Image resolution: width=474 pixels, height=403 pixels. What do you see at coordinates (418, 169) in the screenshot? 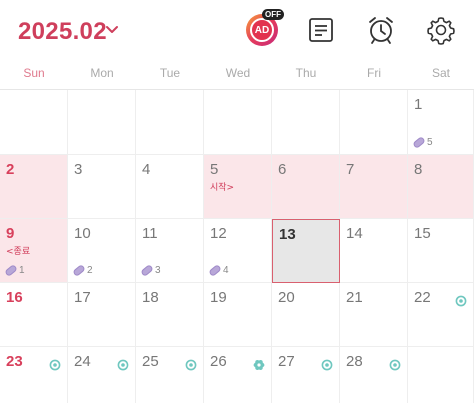
I see `day-number: 8` at bounding box center [418, 169].